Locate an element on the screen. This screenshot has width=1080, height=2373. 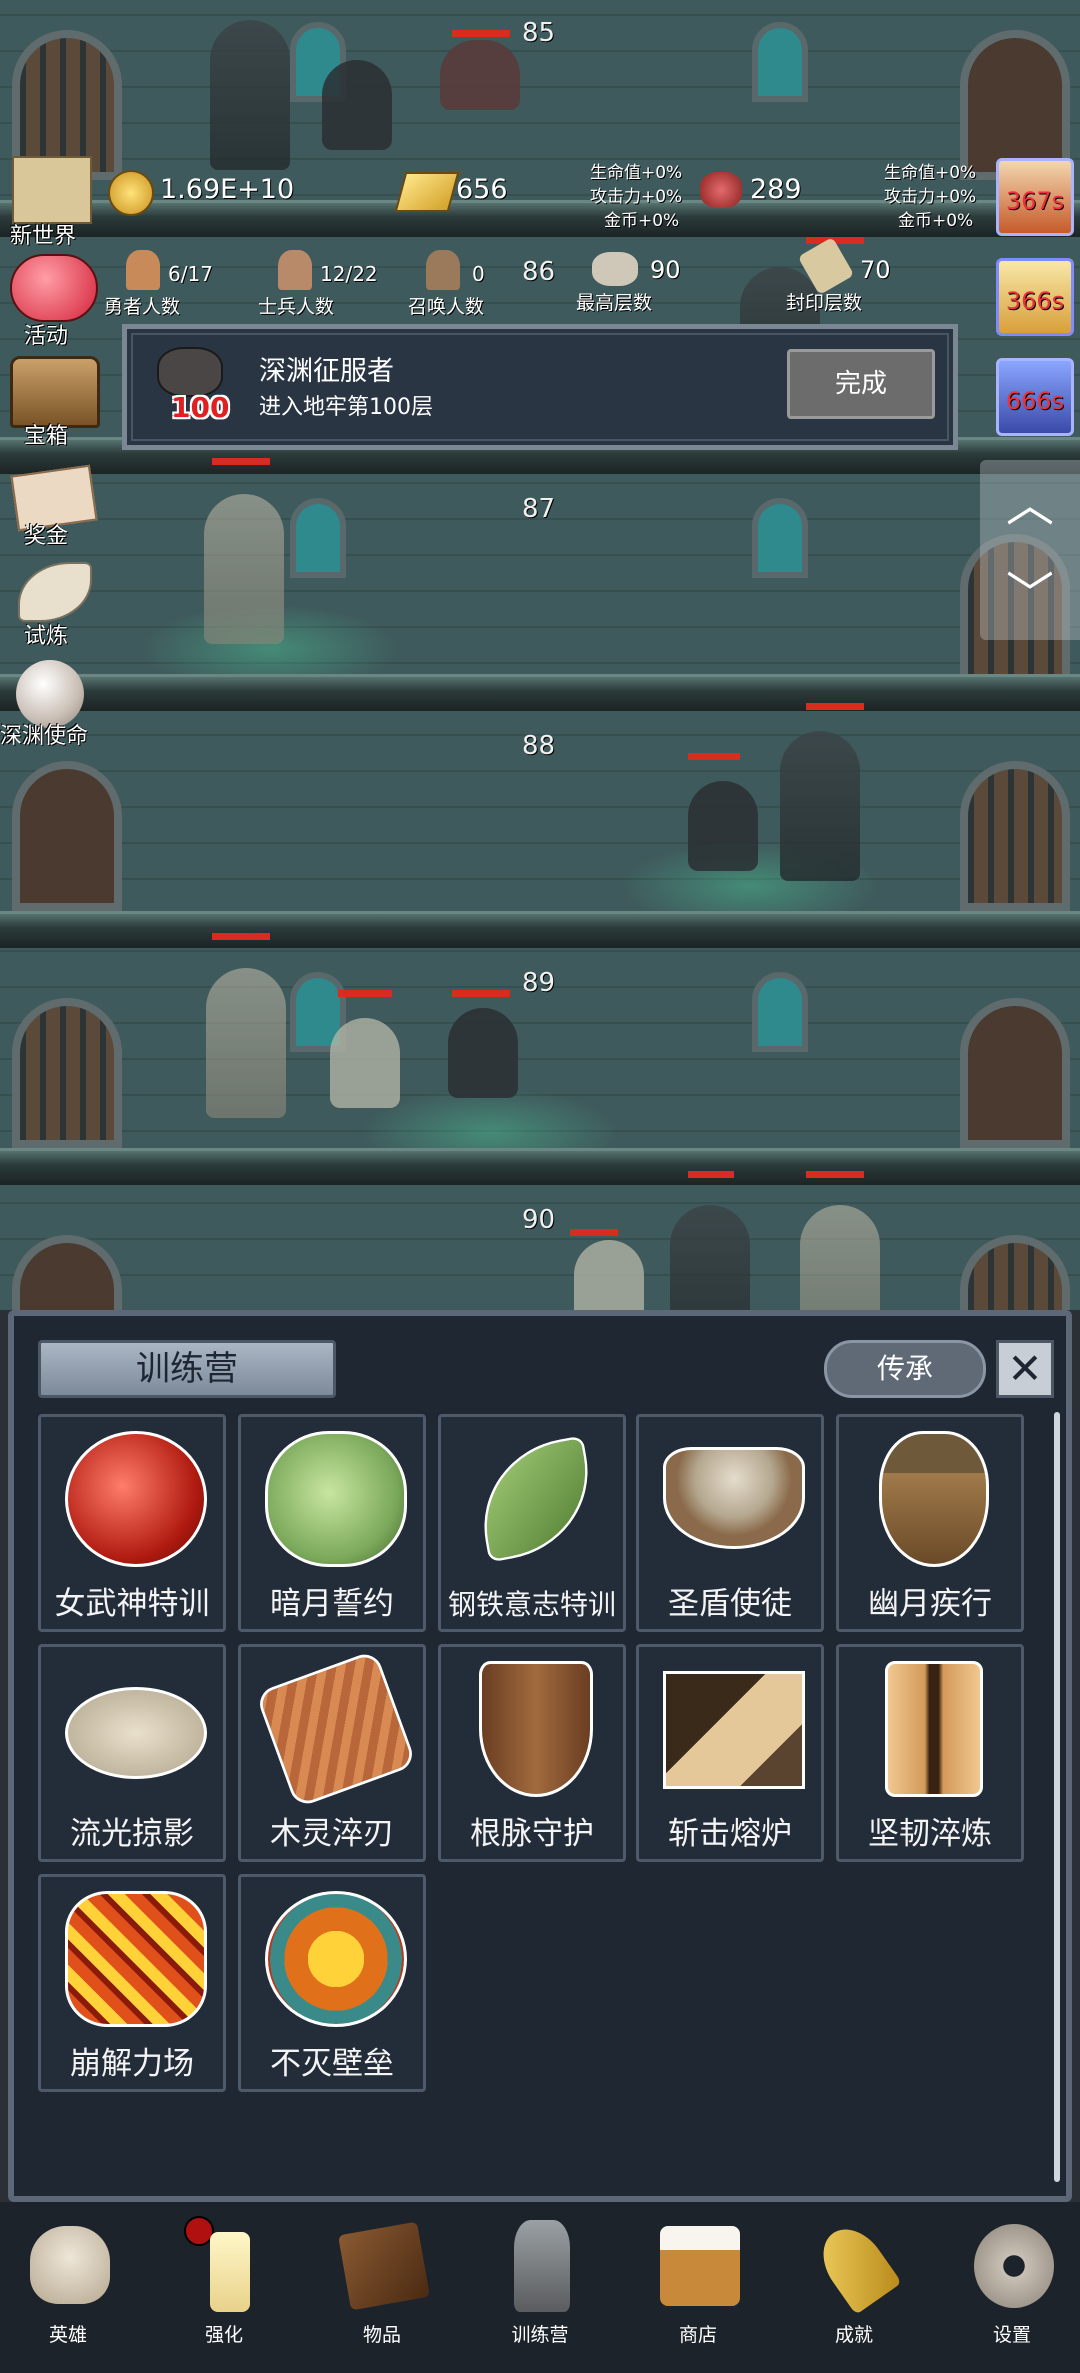
wooden-shield-icon is located at coordinates (536, 1729).